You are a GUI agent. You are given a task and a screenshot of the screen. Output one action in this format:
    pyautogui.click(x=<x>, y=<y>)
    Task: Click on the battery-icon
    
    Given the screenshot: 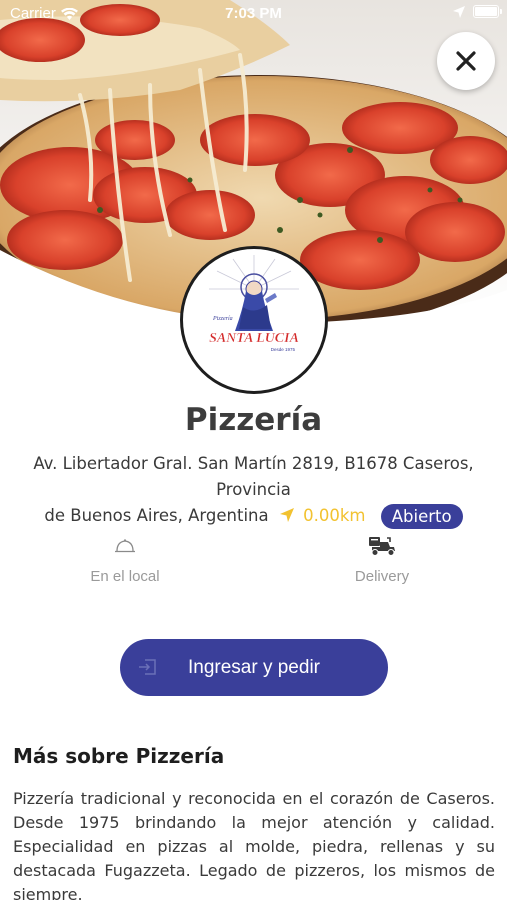 What is the action you would take?
    pyautogui.click(x=487, y=11)
    